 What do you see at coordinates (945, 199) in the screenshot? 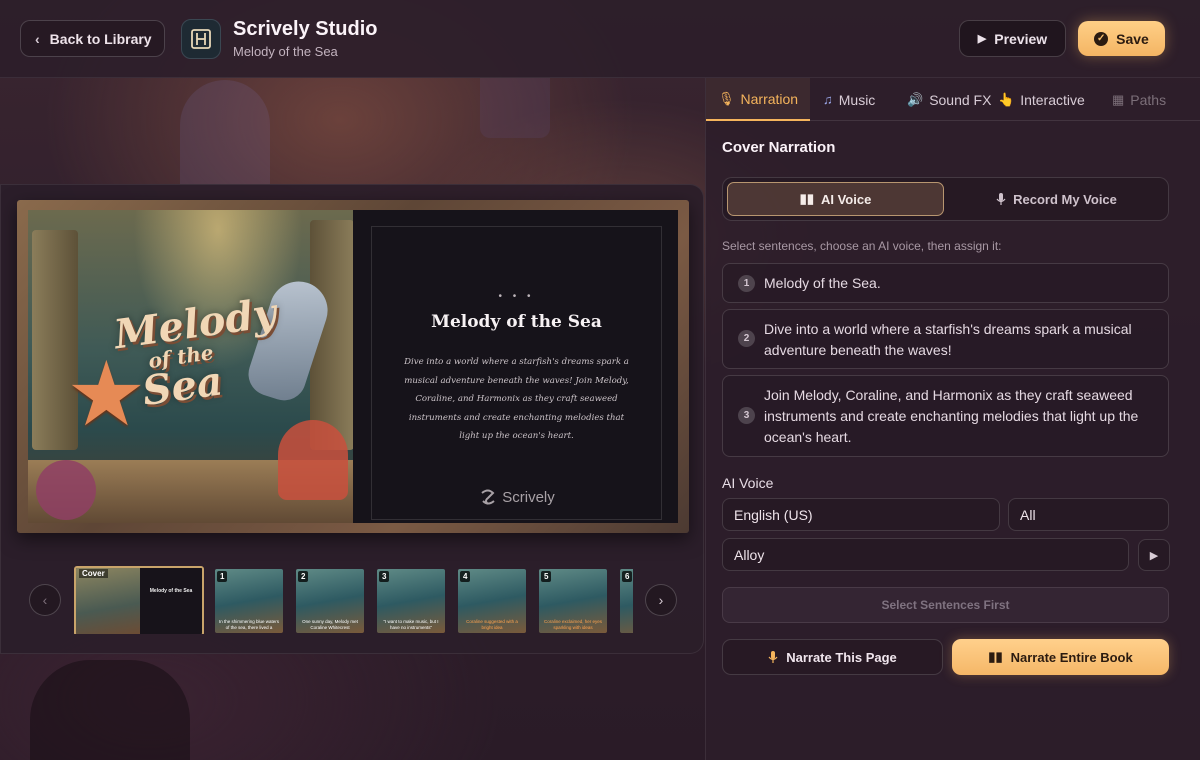
I see `voice-mode-toggle: ▮▮ AI Voice Record My Voice` at bounding box center [945, 199].